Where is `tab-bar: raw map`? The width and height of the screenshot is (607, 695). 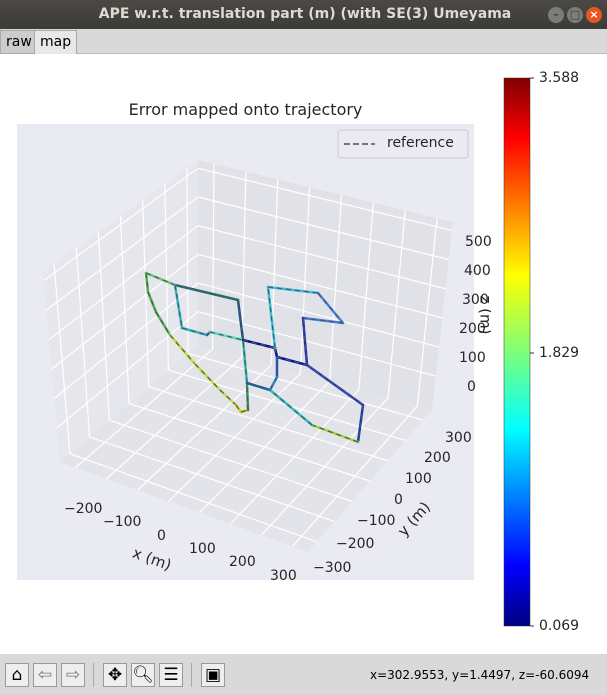 tab-bar: raw map is located at coordinates (303, 41).